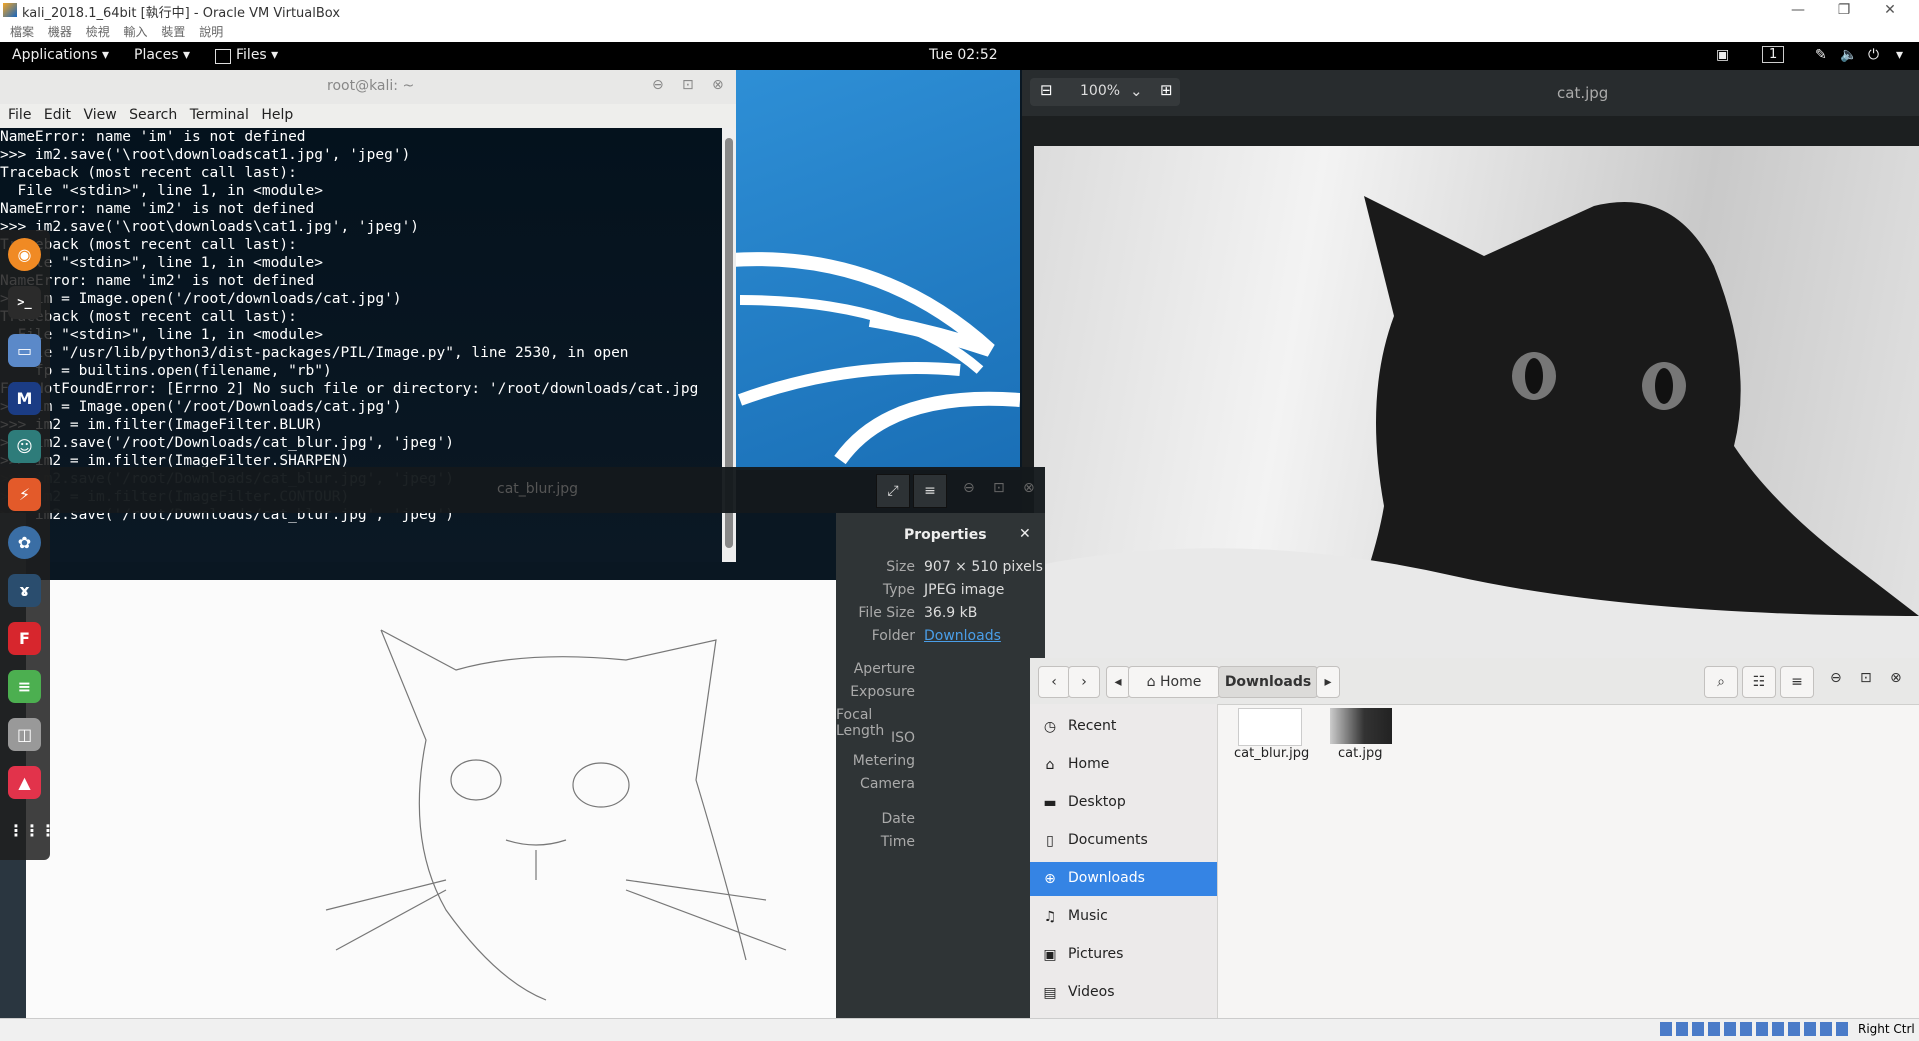 The height and width of the screenshot is (1041, 1919). I want to click on terminal-menu-help: Help, so click(277, 115).